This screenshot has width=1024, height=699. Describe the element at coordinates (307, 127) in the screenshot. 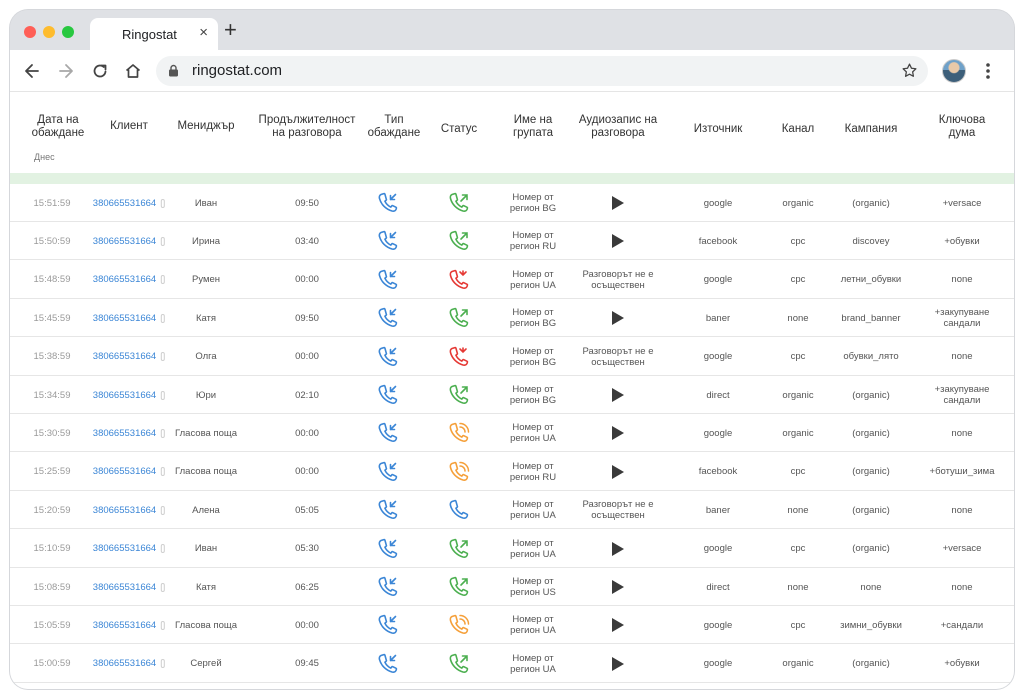

I see `col-duration: Продължителност на разговора` at that location.